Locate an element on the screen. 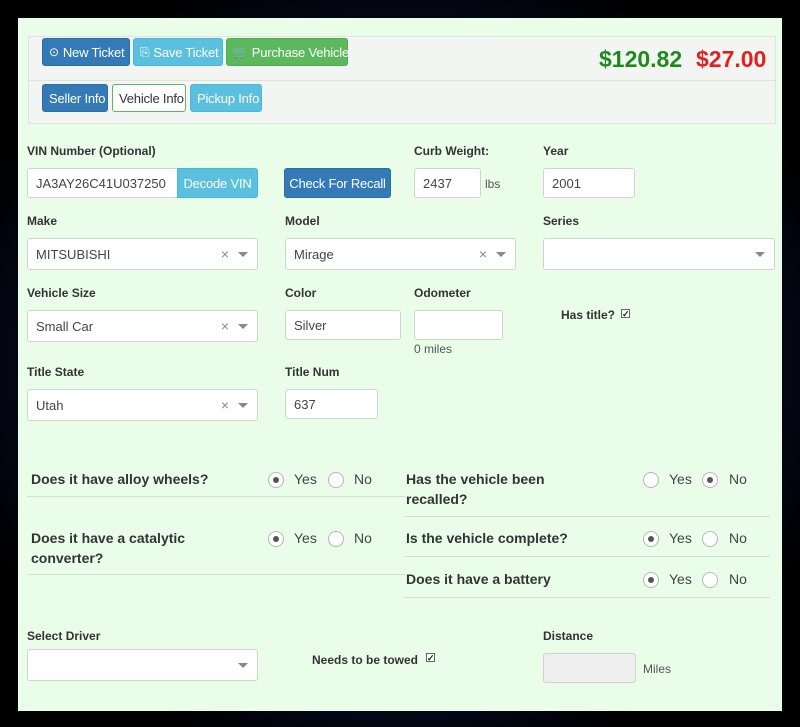  save-ticket-label: Save Ticket is located at coordinates (186, 52).